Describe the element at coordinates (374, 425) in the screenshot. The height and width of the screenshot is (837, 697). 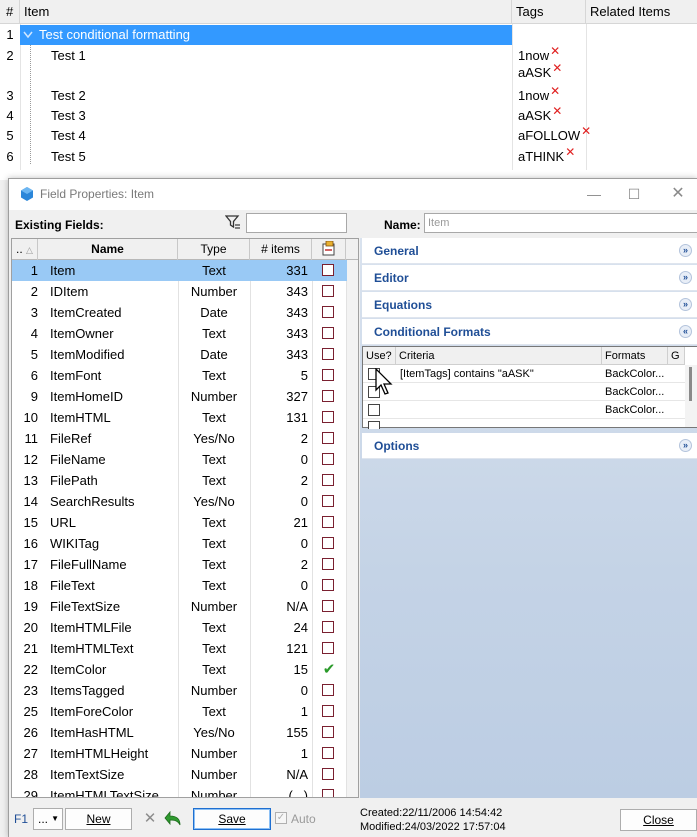
I see `use-checkbox` at that location.